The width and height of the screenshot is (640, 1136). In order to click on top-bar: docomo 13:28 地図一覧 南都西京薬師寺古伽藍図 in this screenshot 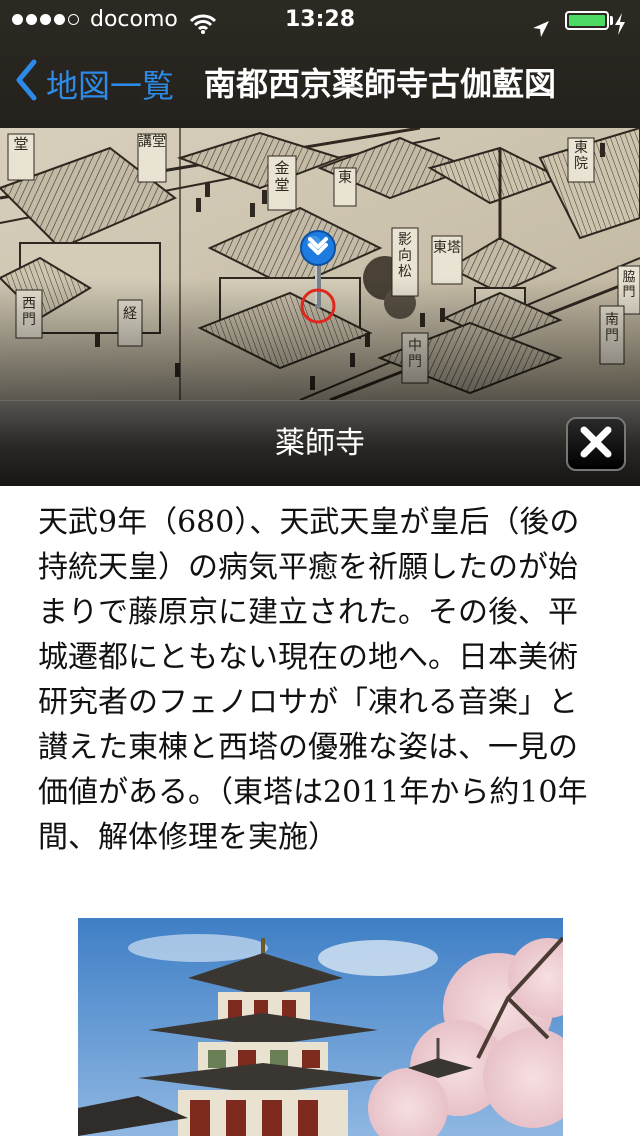, I will do `click(320, 64)`.